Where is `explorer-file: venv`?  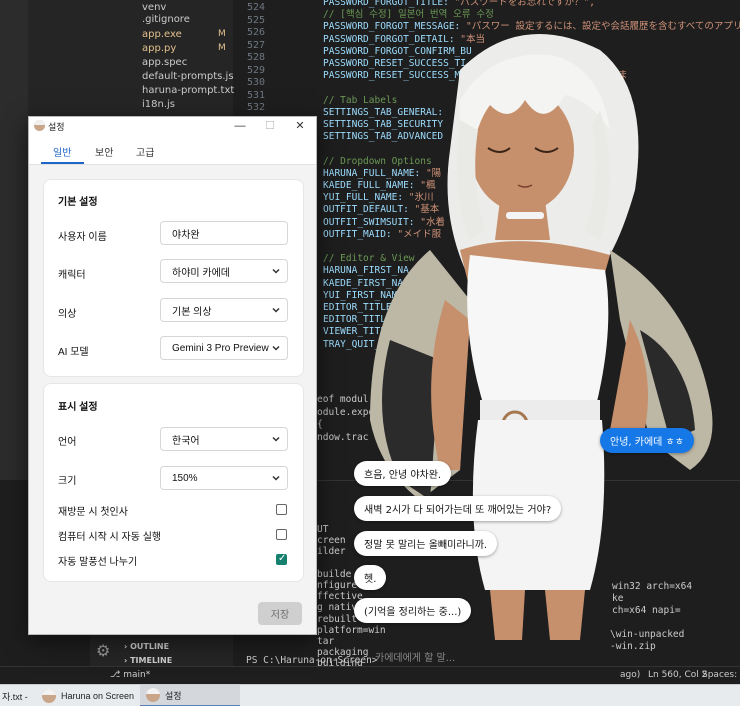
explorer-file: venv is located at coordinates (154, 7).